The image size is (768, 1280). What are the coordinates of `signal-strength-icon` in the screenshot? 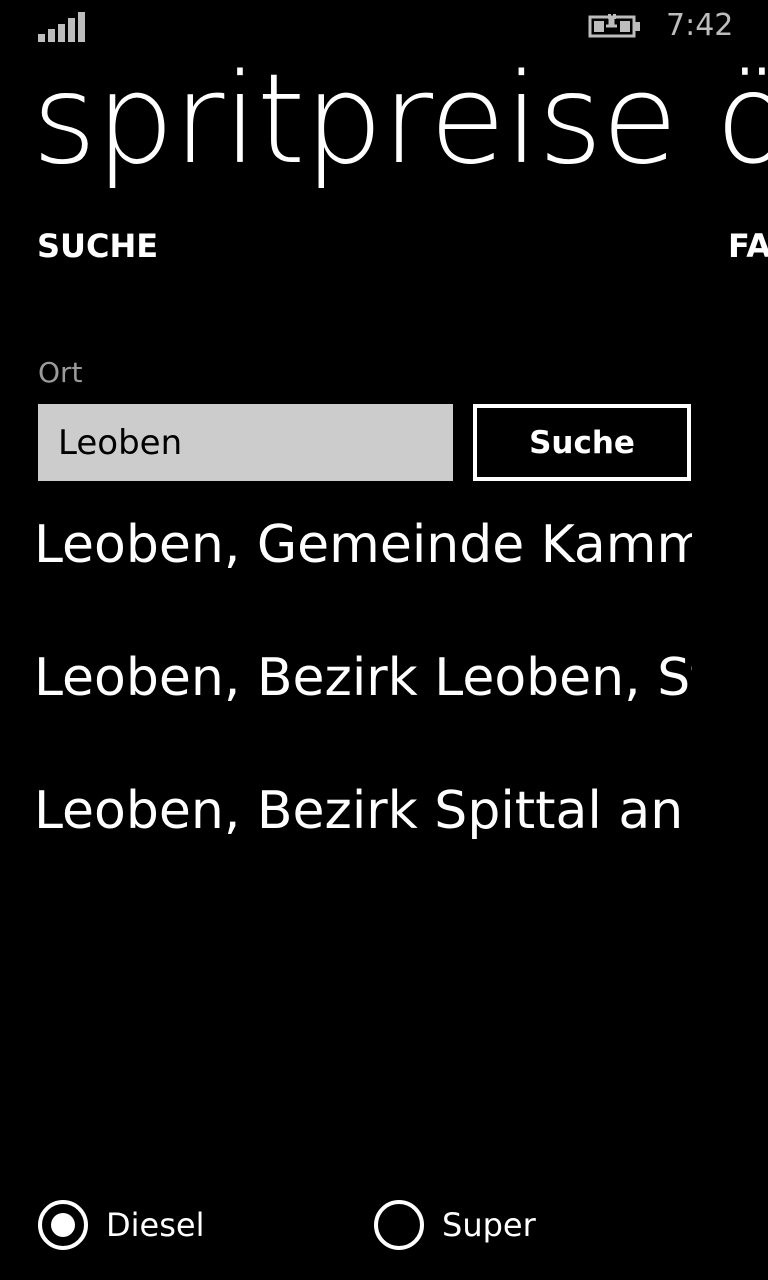 It's located at (63, 26).